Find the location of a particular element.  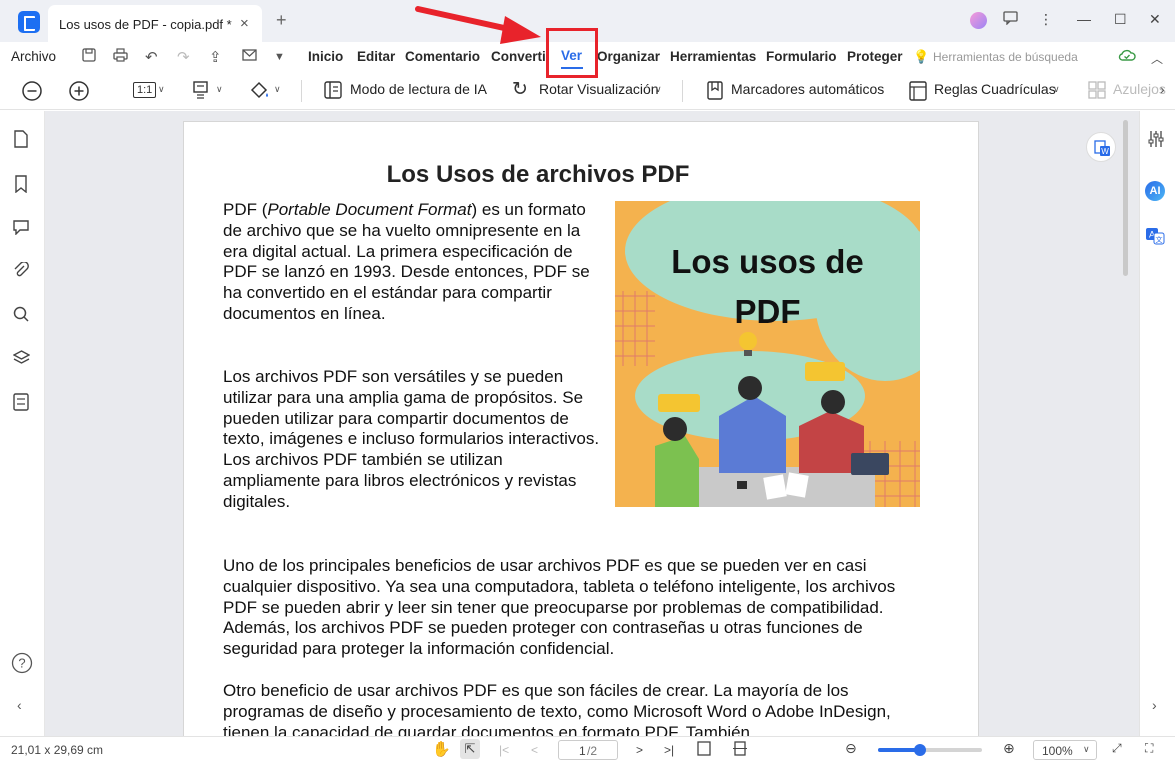

last-page-icon: >| is located at coordinates (669, 750).